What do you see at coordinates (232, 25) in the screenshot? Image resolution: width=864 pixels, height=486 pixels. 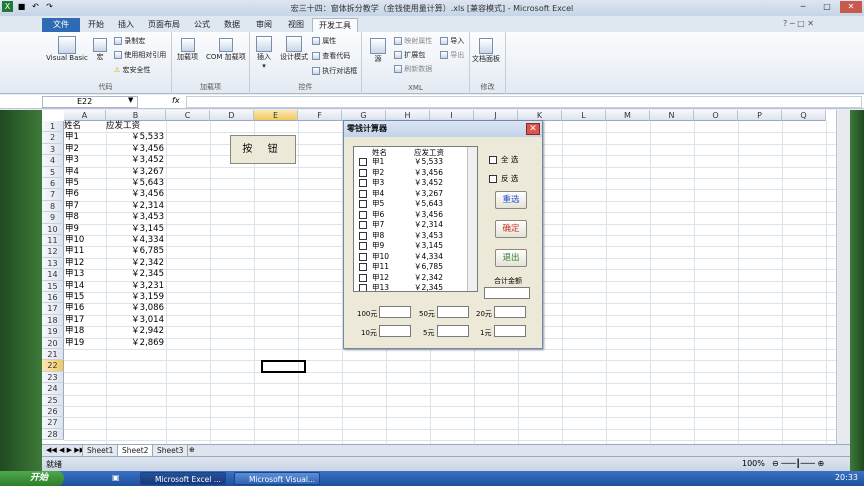 I see `tab-data: 数据` at bounding box center [232, 25].